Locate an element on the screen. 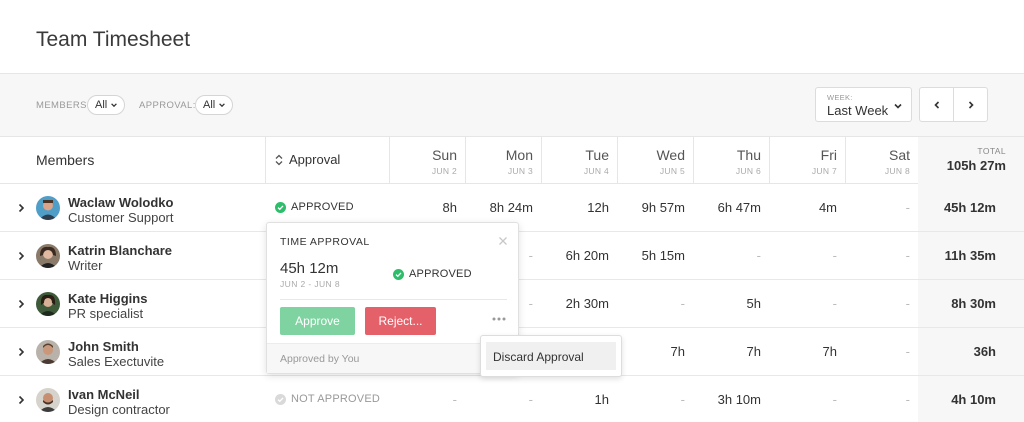  popover-date-range: JUN 2 - JUN 8 is located at coordinates (310, 284).